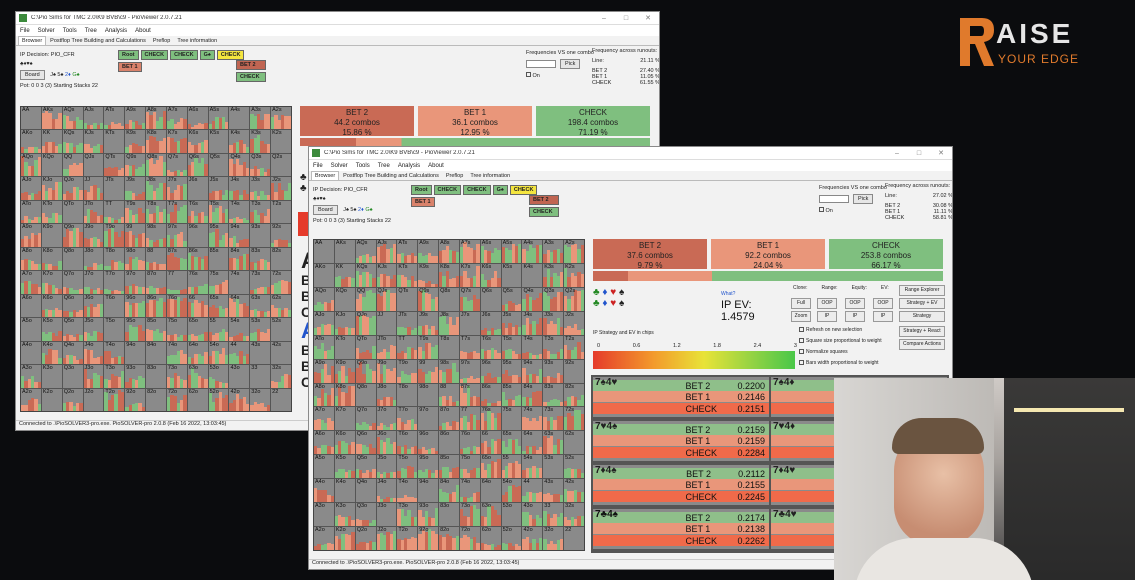  Describe the element at coordinates (574, 443) in the screenshot. I see `hand-cell: 62s` at that location.